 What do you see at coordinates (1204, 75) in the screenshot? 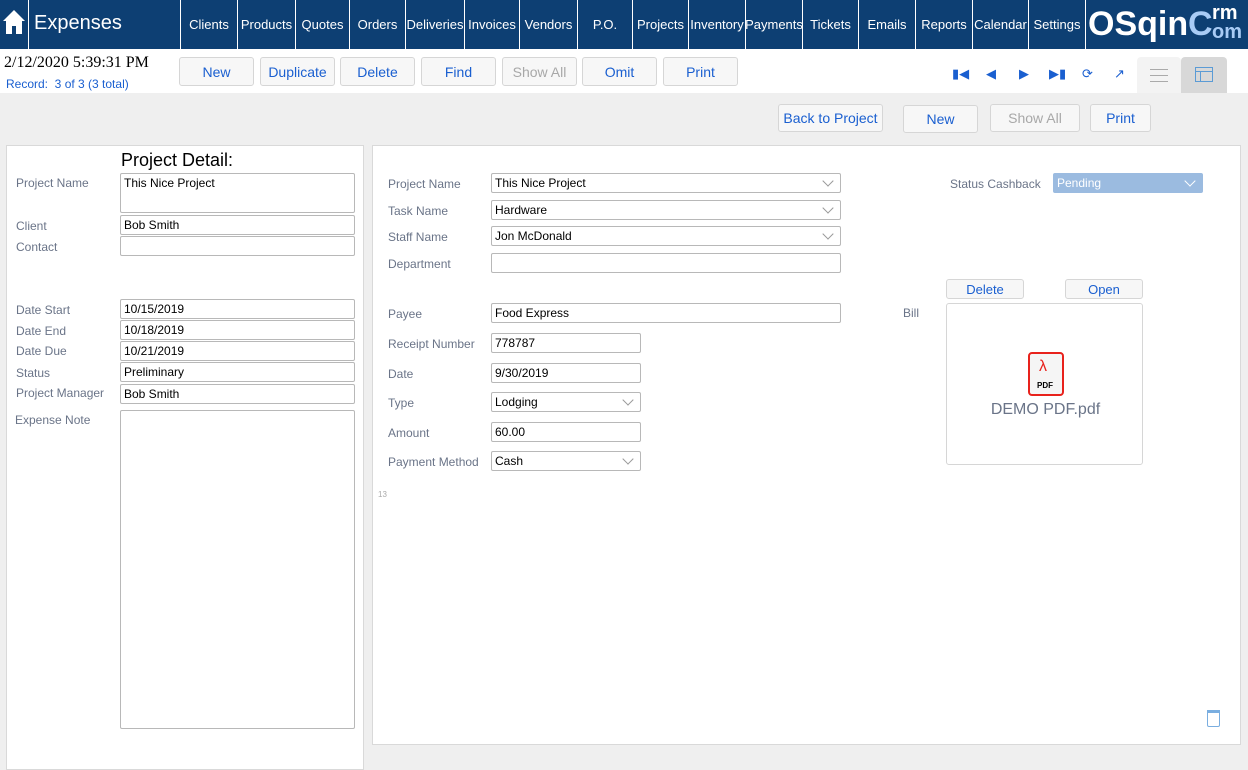
I see `form-view-icon` at bounding box center [1204, 75].